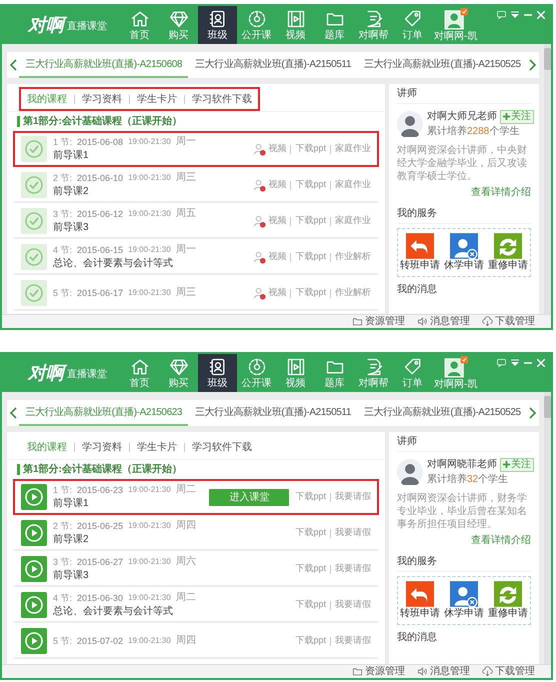 The width and height of the screenshot is (556, 682). I want to click on class-tab: 三大行业高薪就业班(直播)-A2150623, so click(103, 413).